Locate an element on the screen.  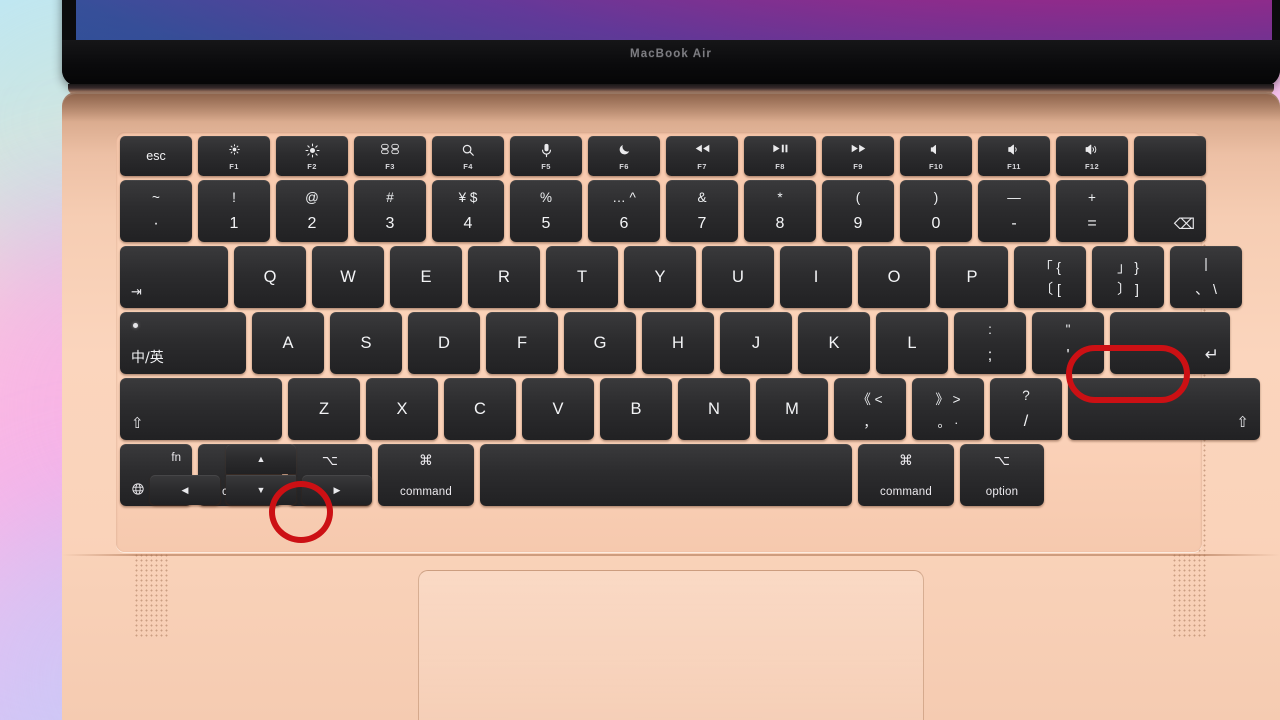
key-o: O is located at coordinates (894, 277).